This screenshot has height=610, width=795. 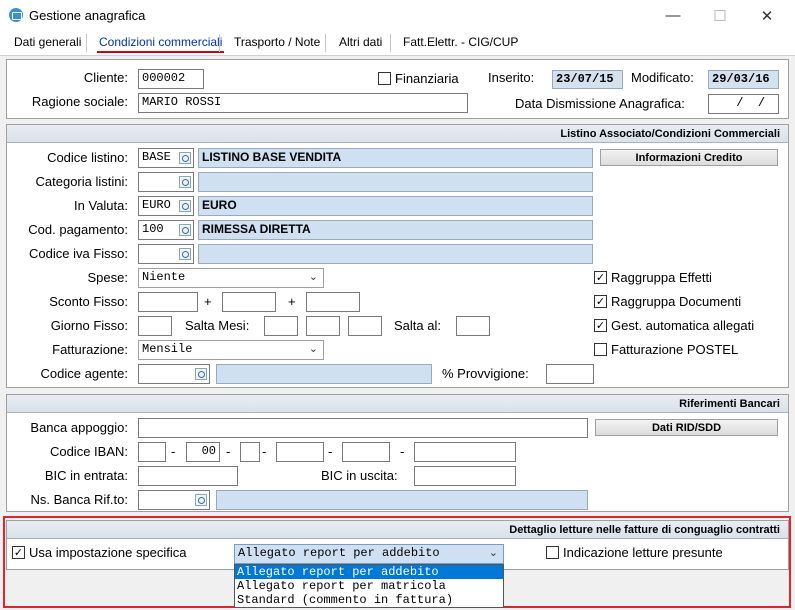 What do you see at coordinates (570, 374) in the screenshot?
I see `provvigione-field` at bounding box center [570, 374].